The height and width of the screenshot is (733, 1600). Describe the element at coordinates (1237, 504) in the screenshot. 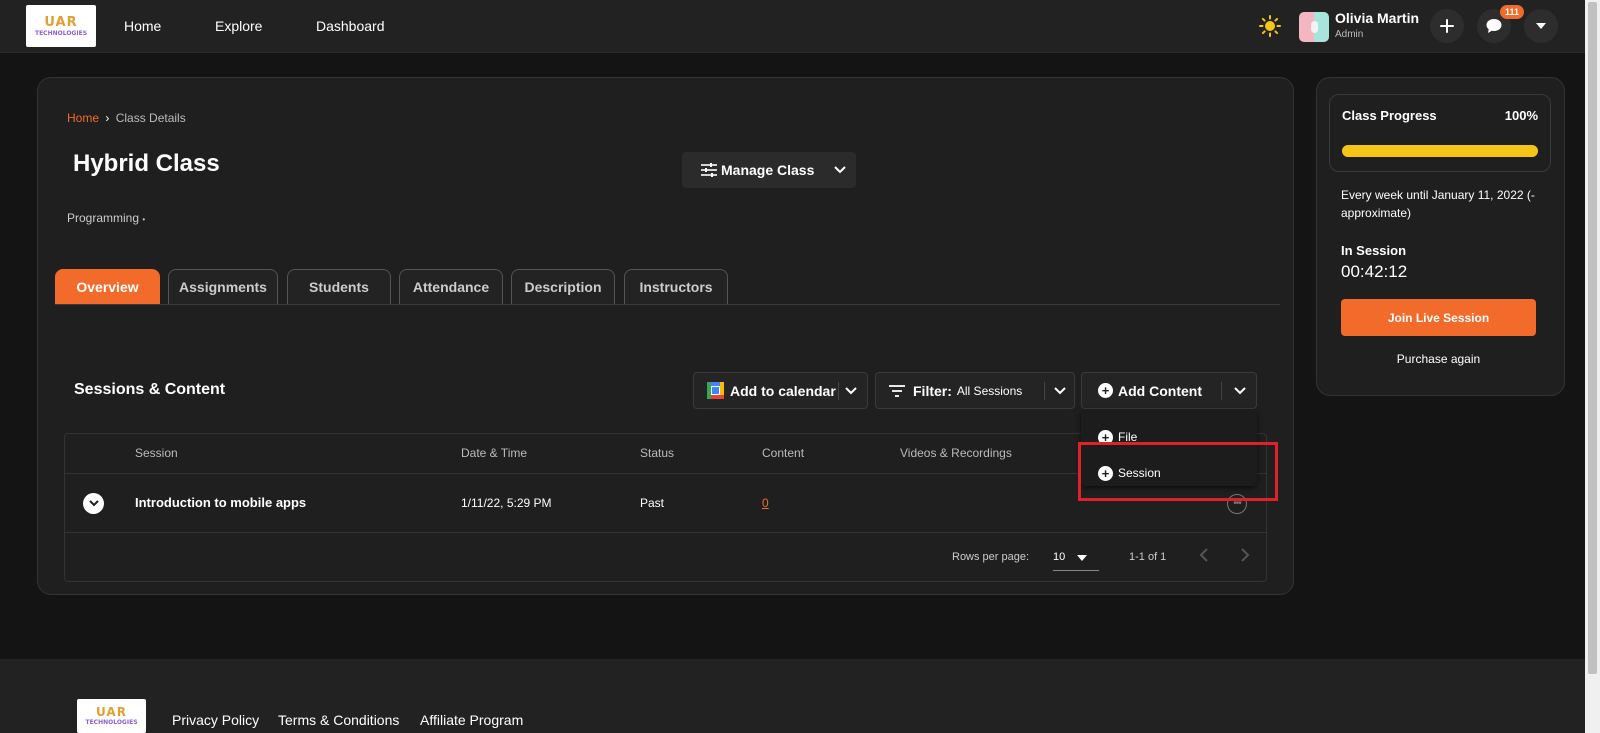

I see `more-options-icon: •••` at that location.